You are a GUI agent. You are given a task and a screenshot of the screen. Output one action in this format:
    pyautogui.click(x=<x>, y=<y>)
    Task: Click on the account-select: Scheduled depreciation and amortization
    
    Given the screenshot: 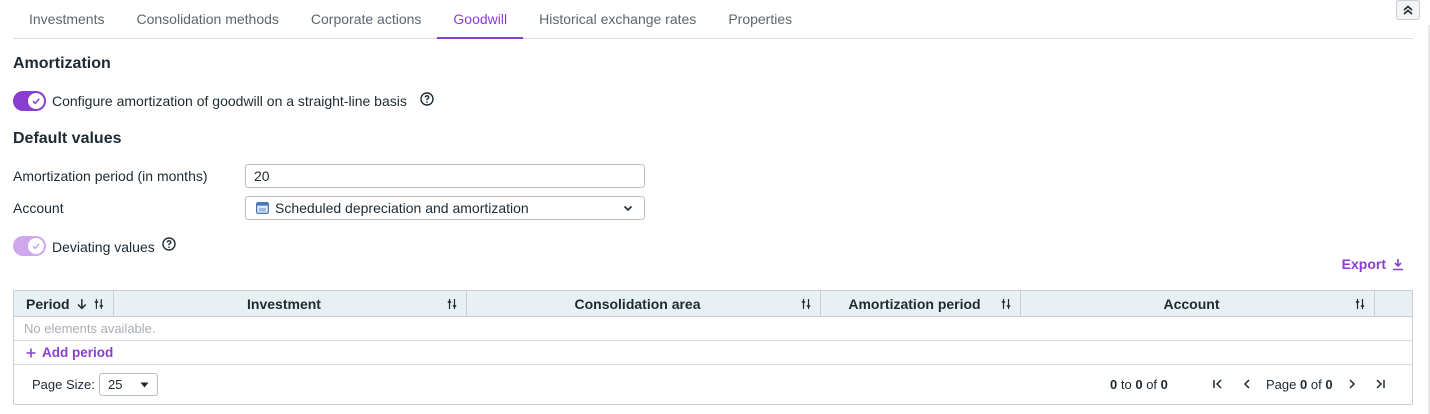 What is the action you would take?
    pyautogui.click(x=445, y=208)
    